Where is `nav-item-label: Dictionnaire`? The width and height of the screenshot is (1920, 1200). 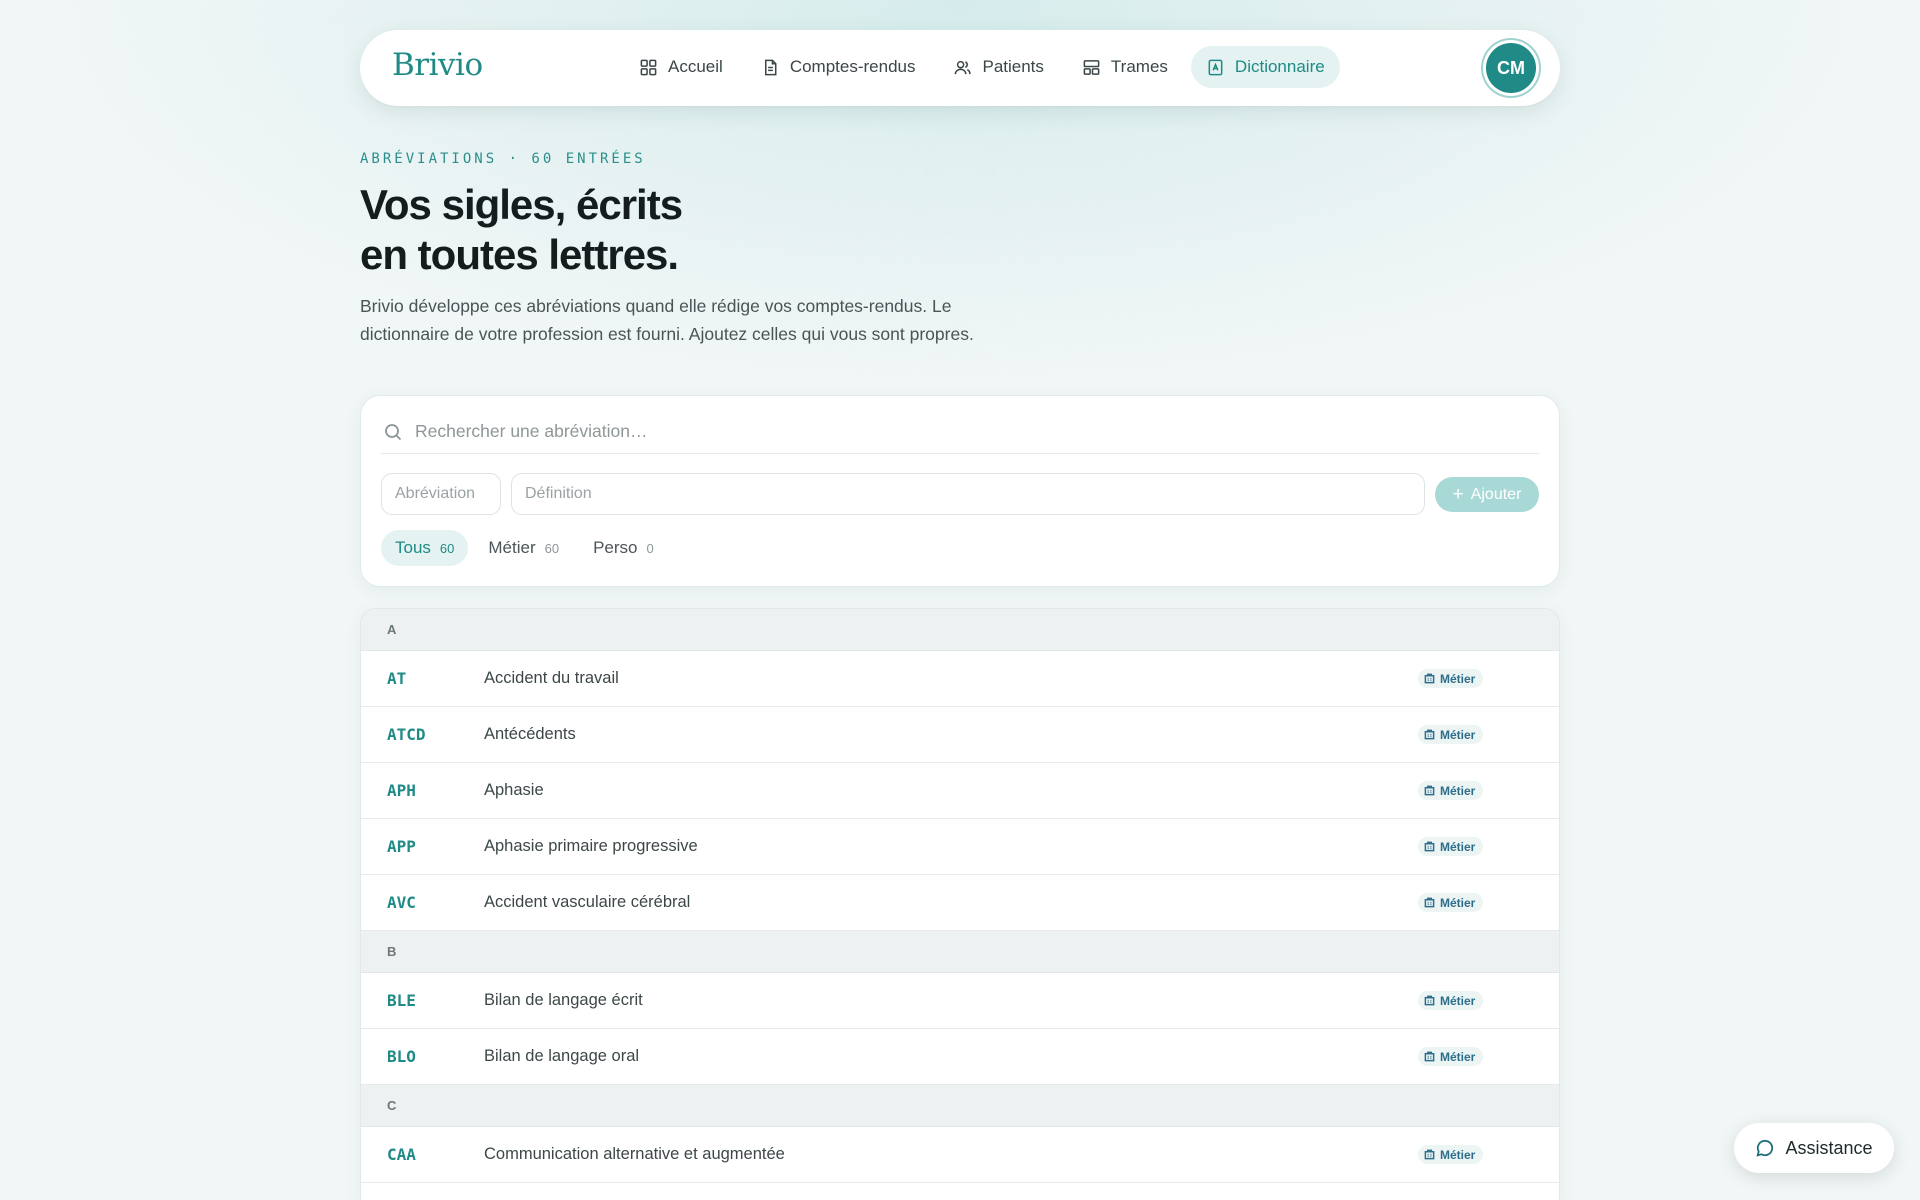 nav-item-label: Dictionnaire is located at coordinates (1279, 66).